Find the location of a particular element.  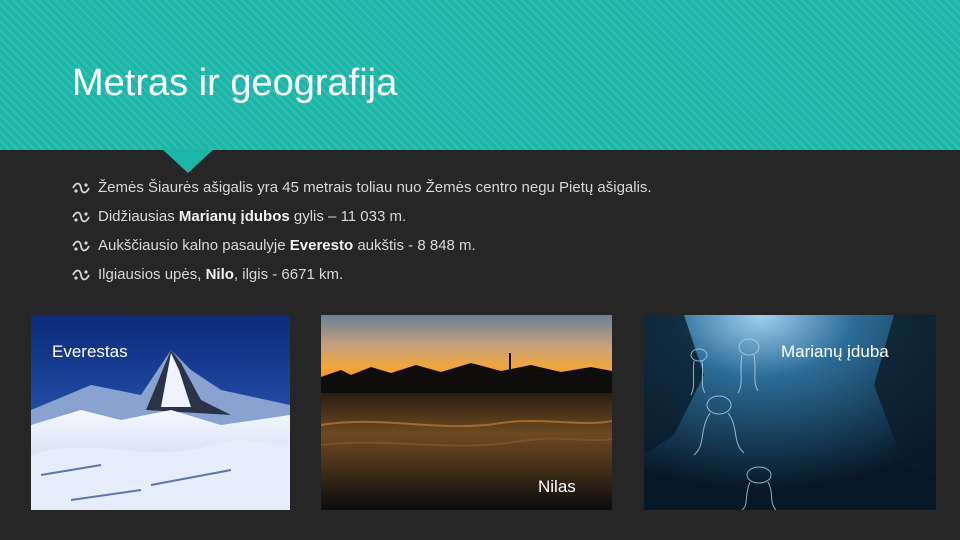

bullet-text: gylis – 11 033 m. is located at coordinates (348, 216).